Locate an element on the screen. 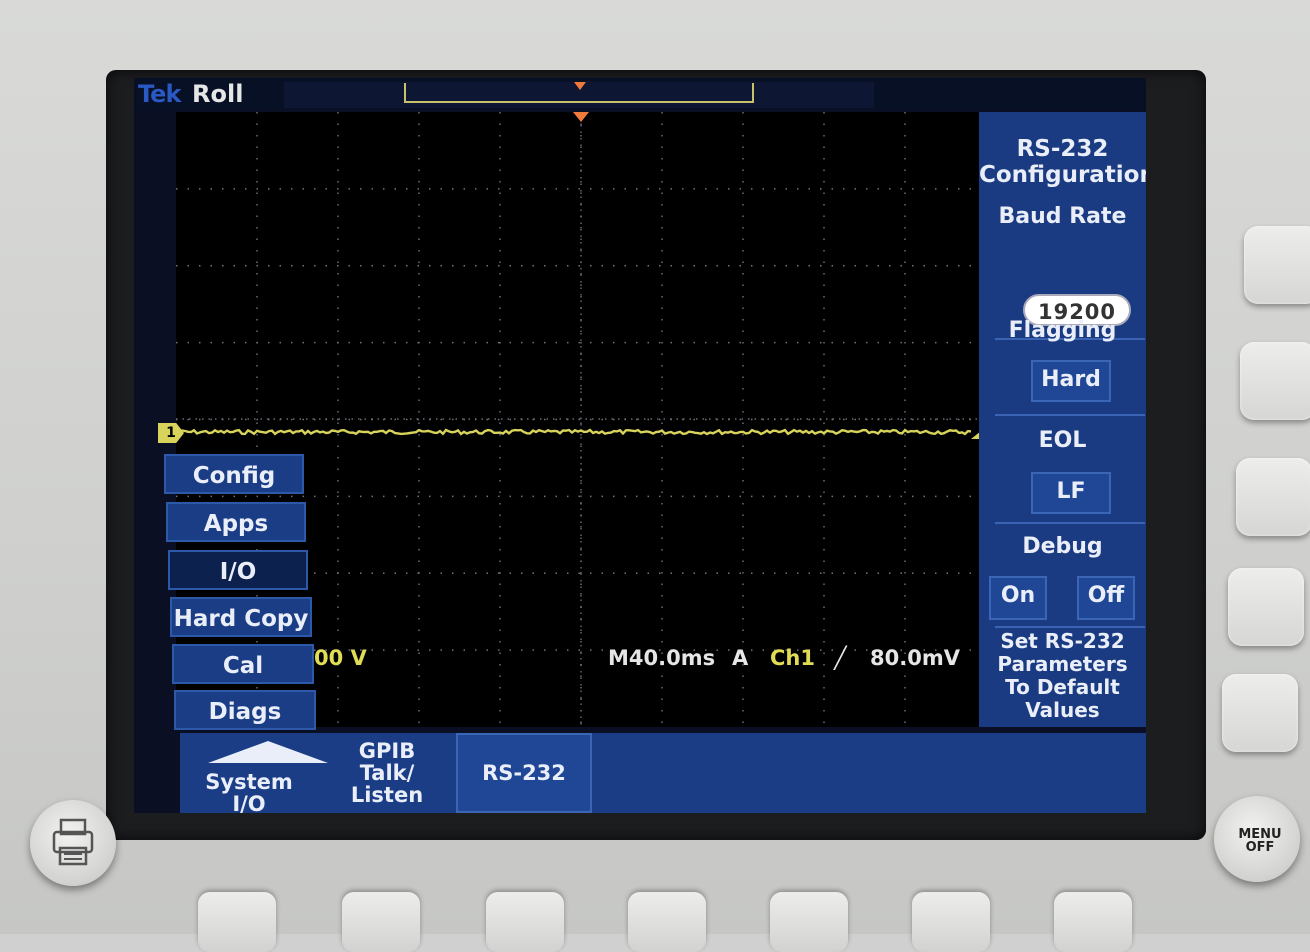 The height and width of the screenshot is (952, 1310). trigger-point-icon is located at coordinates (581, 117).